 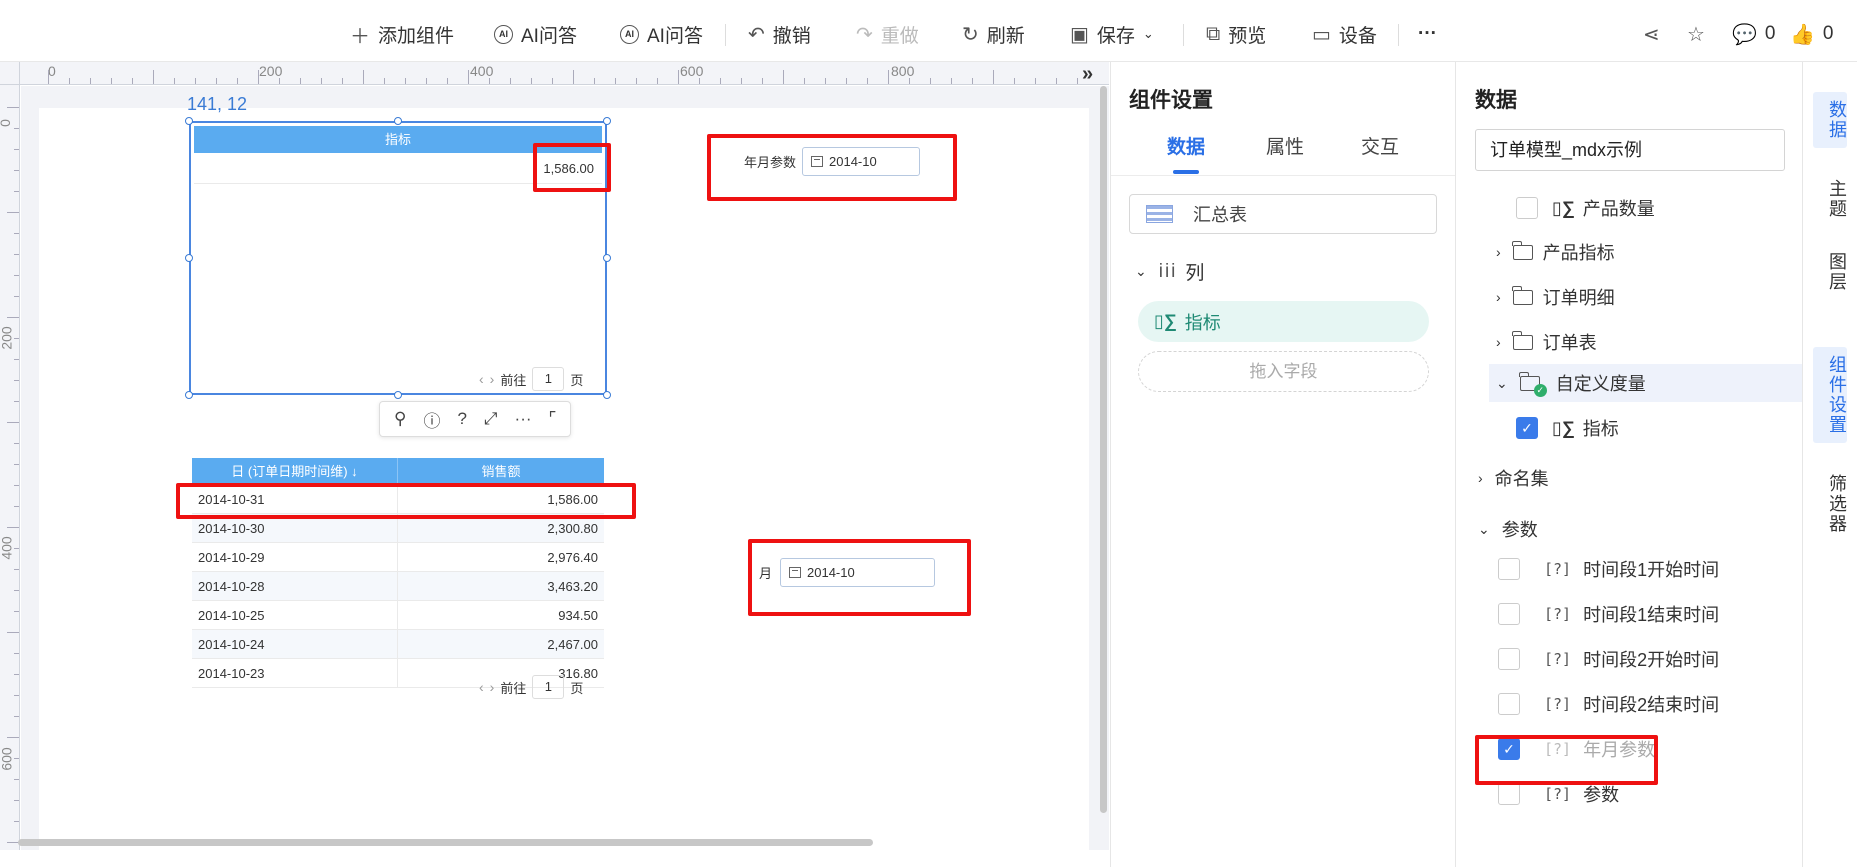 I want to click on table-row: 2014-10-28 3,463.20, so click(x=398, y=586).